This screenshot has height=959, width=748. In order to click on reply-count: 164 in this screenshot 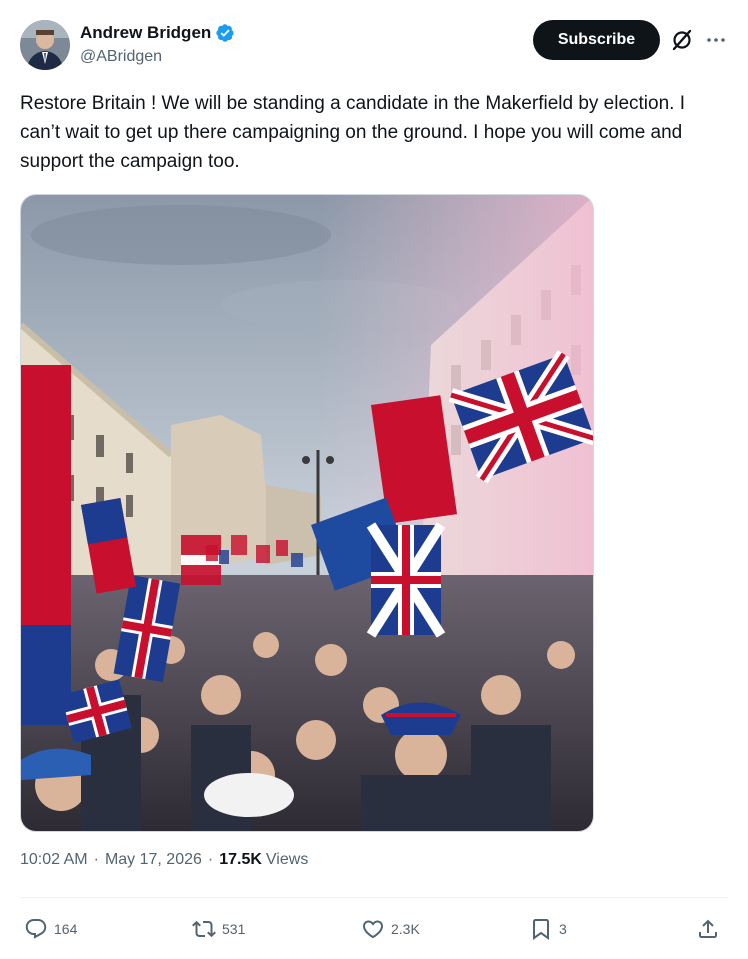, I will do `click(66, 929)`.